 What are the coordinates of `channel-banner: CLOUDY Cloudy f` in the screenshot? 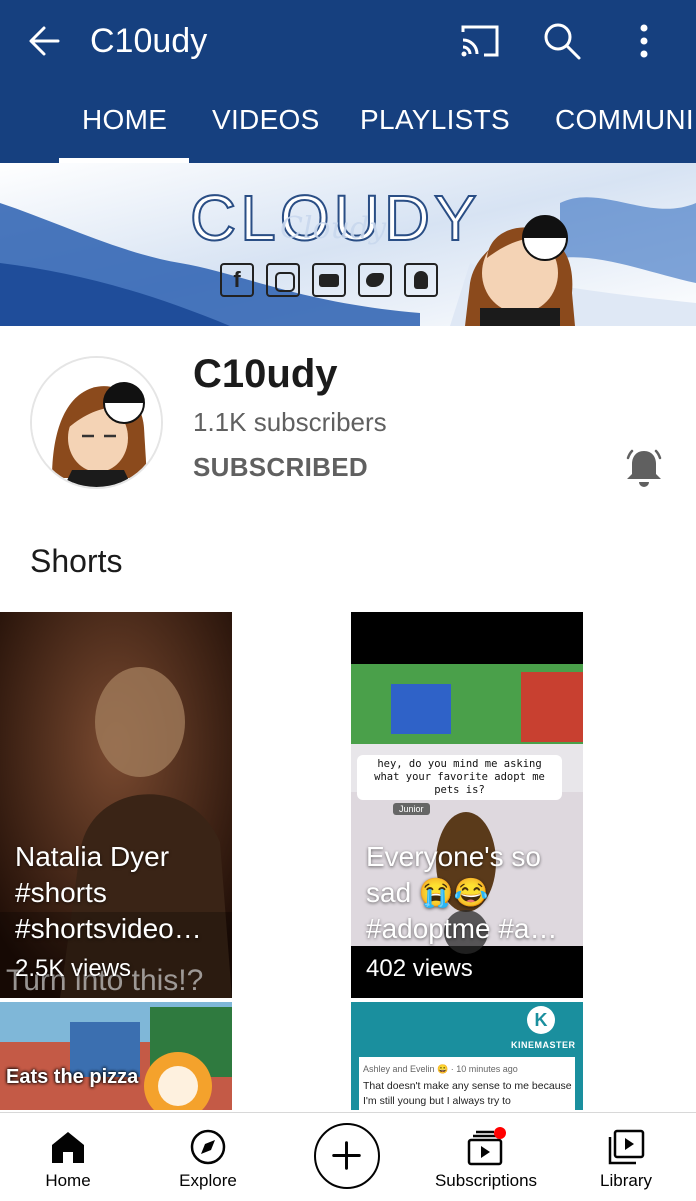 It's located at (348, 244).